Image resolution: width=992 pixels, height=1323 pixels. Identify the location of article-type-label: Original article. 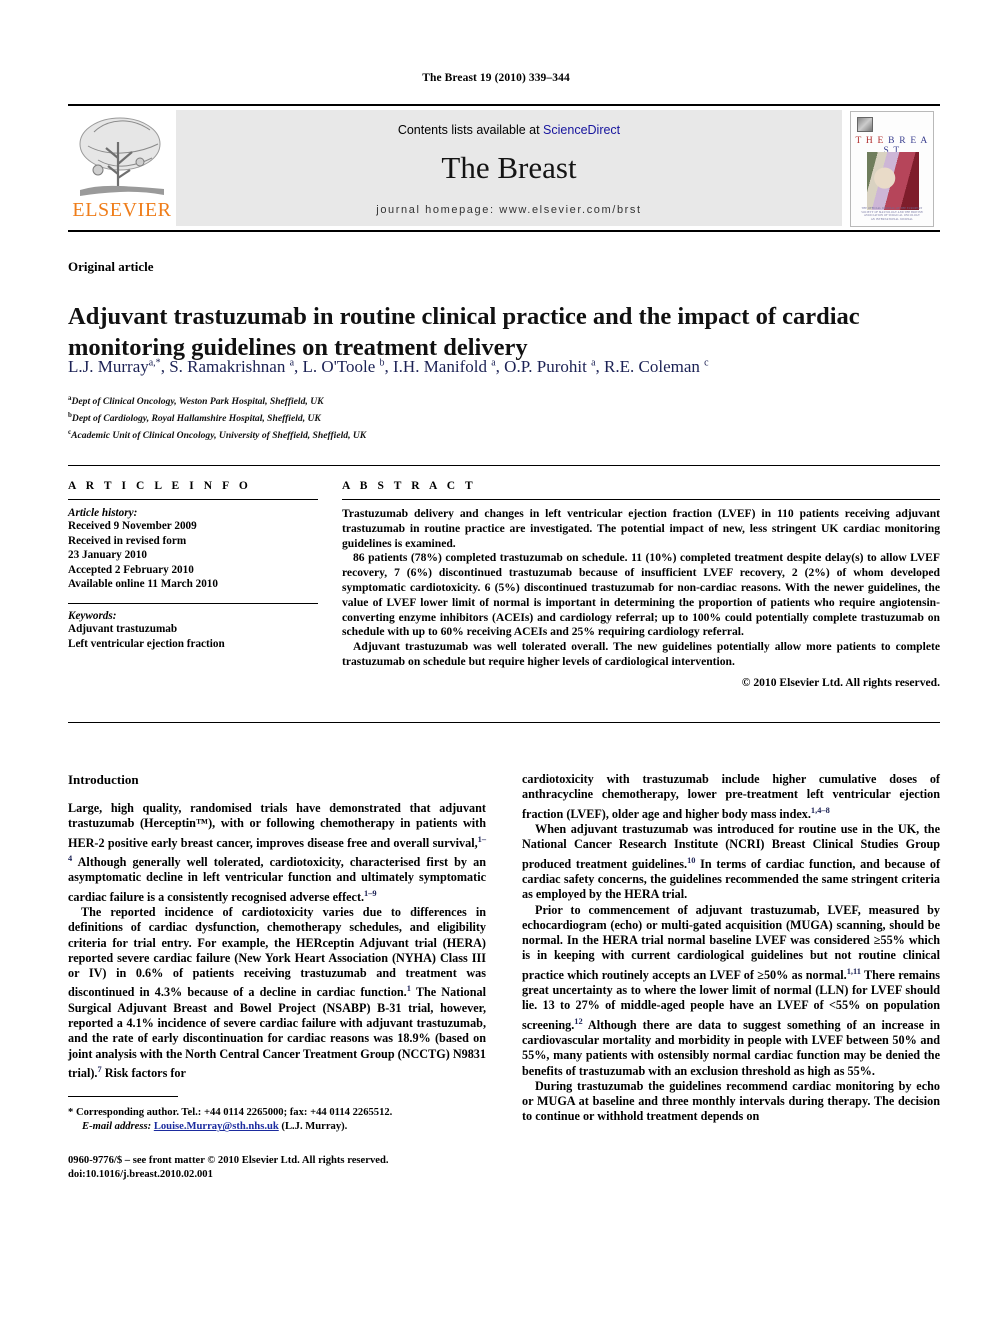
(111, 266).